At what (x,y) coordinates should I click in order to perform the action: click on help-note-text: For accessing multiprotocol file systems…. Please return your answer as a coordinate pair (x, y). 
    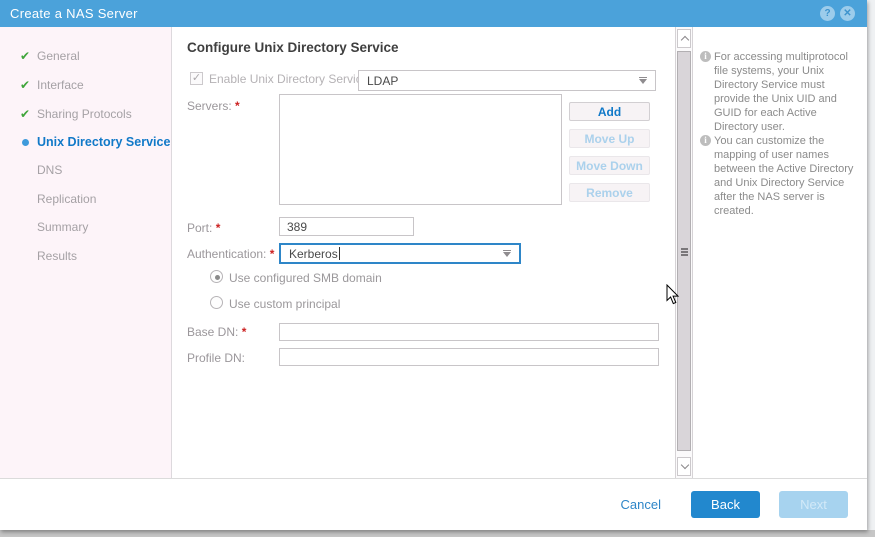
    Looking at the image, I should click on (781, 92).